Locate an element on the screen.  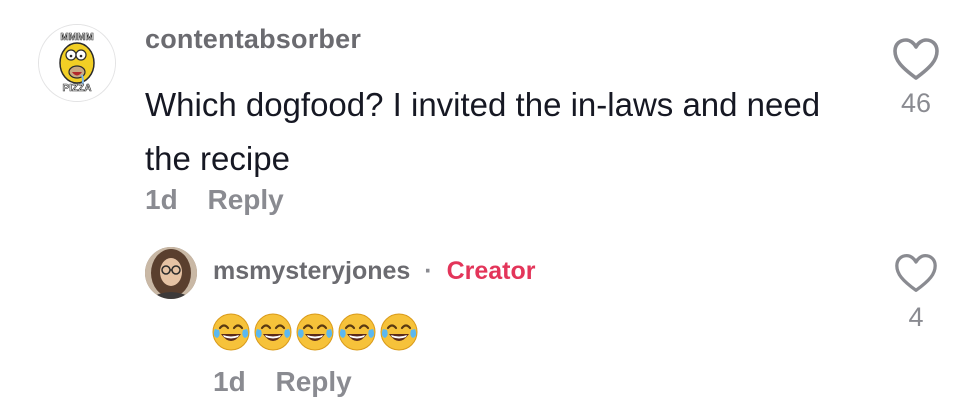
comment-meta: 1d Reply is located at coordinates (214, 200).